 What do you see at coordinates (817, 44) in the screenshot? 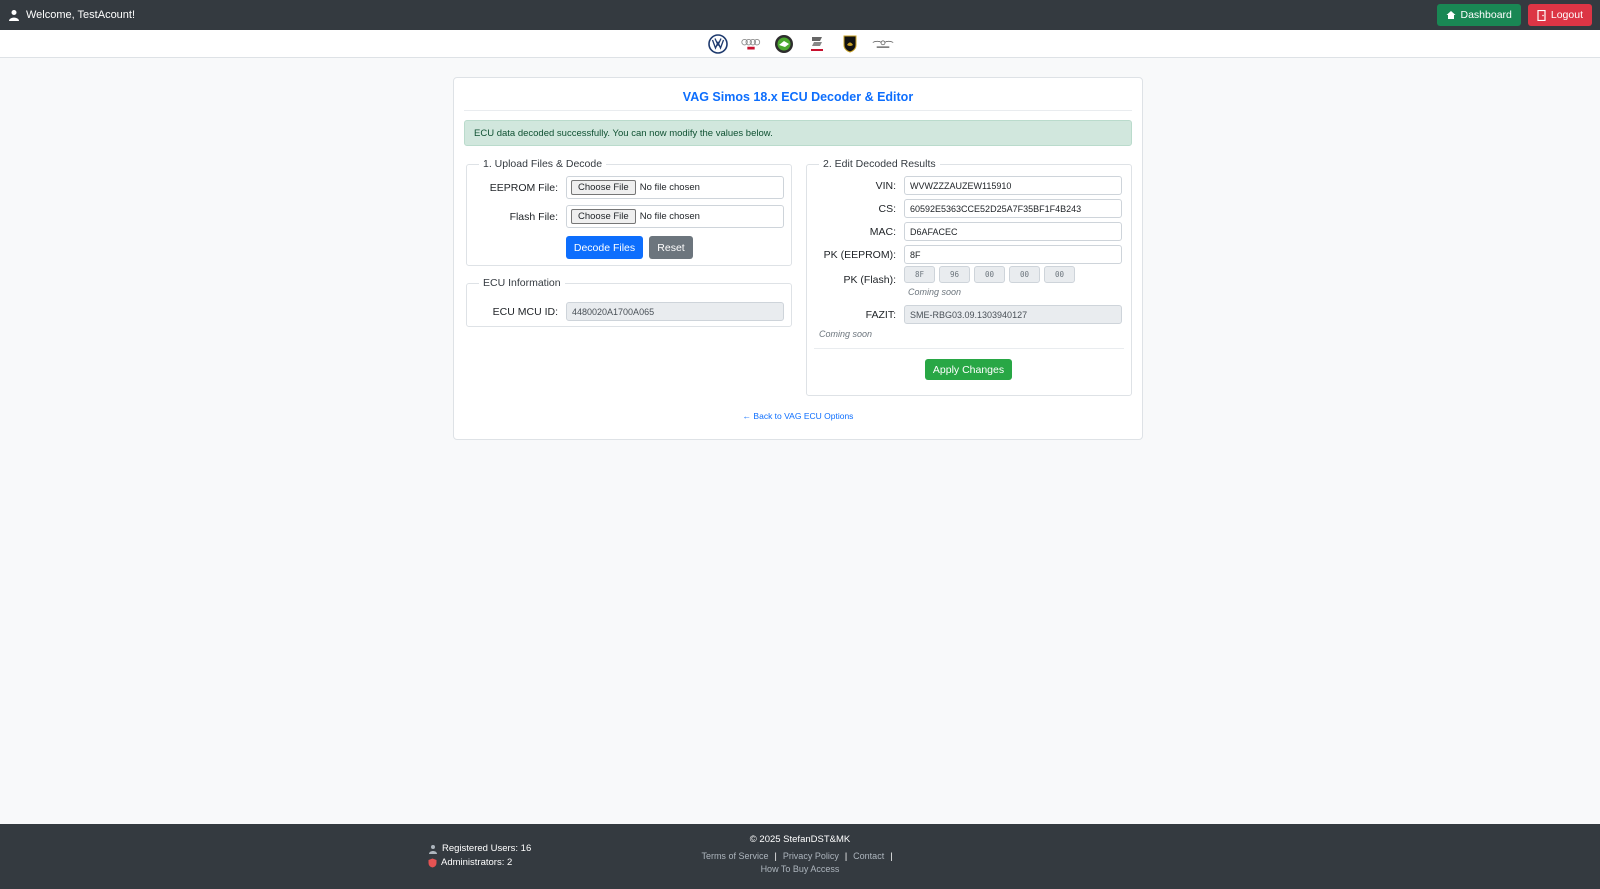
I see `seat-logo` at bounding box center [817, 44].